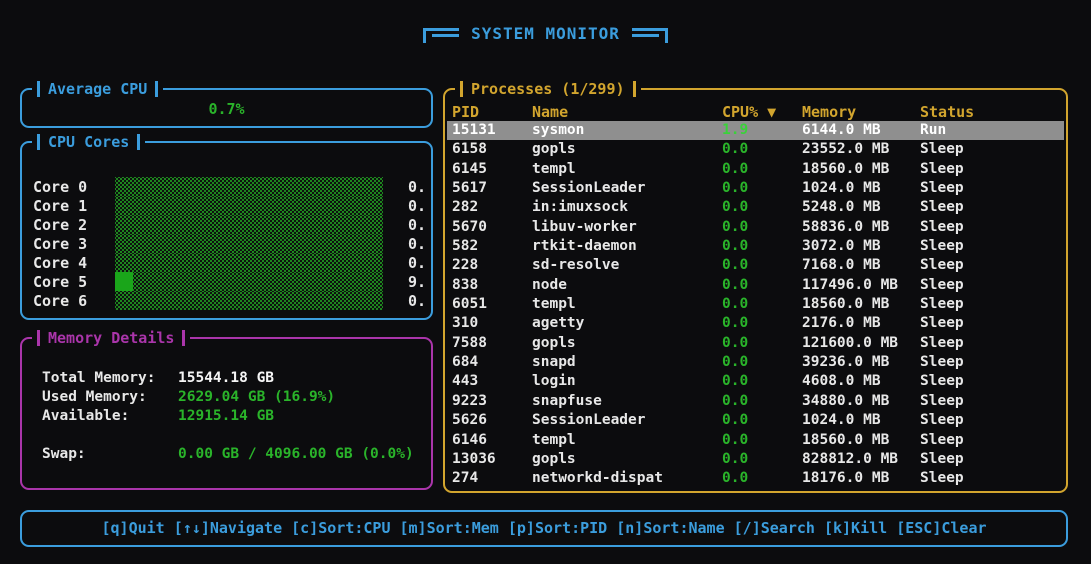  What do you see at coordinates (755, 265) in the screenshot?
I see `process-row: 228 sd-resolve 0.0 7168.0 MB Sleep` at bounding box center [755, 265].